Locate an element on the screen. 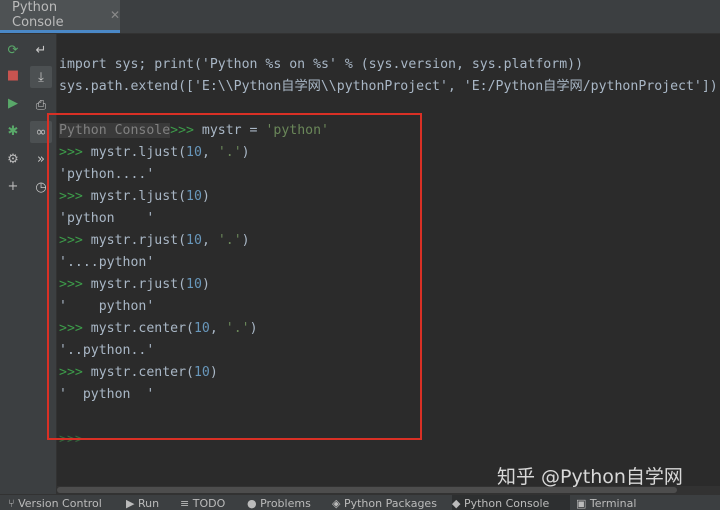 This screenshot has width=720, height=510. close-icon: ✕ is located at coordinates (115, 15).